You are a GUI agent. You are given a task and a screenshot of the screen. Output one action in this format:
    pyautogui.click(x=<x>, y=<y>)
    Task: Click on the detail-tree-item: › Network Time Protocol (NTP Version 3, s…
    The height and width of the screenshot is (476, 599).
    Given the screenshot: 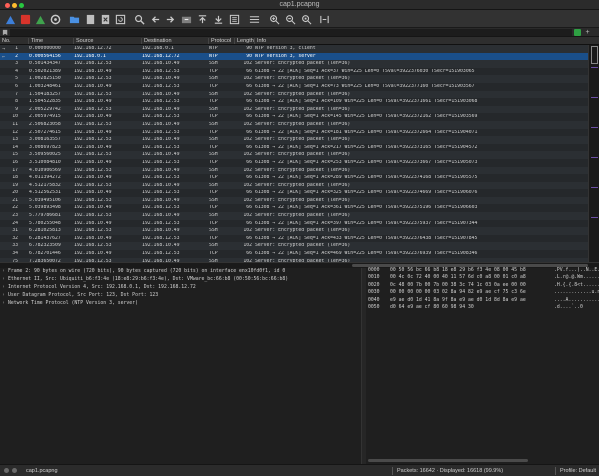 What is the action you would take?
    pyautogui.click(x=180, y=304)
    